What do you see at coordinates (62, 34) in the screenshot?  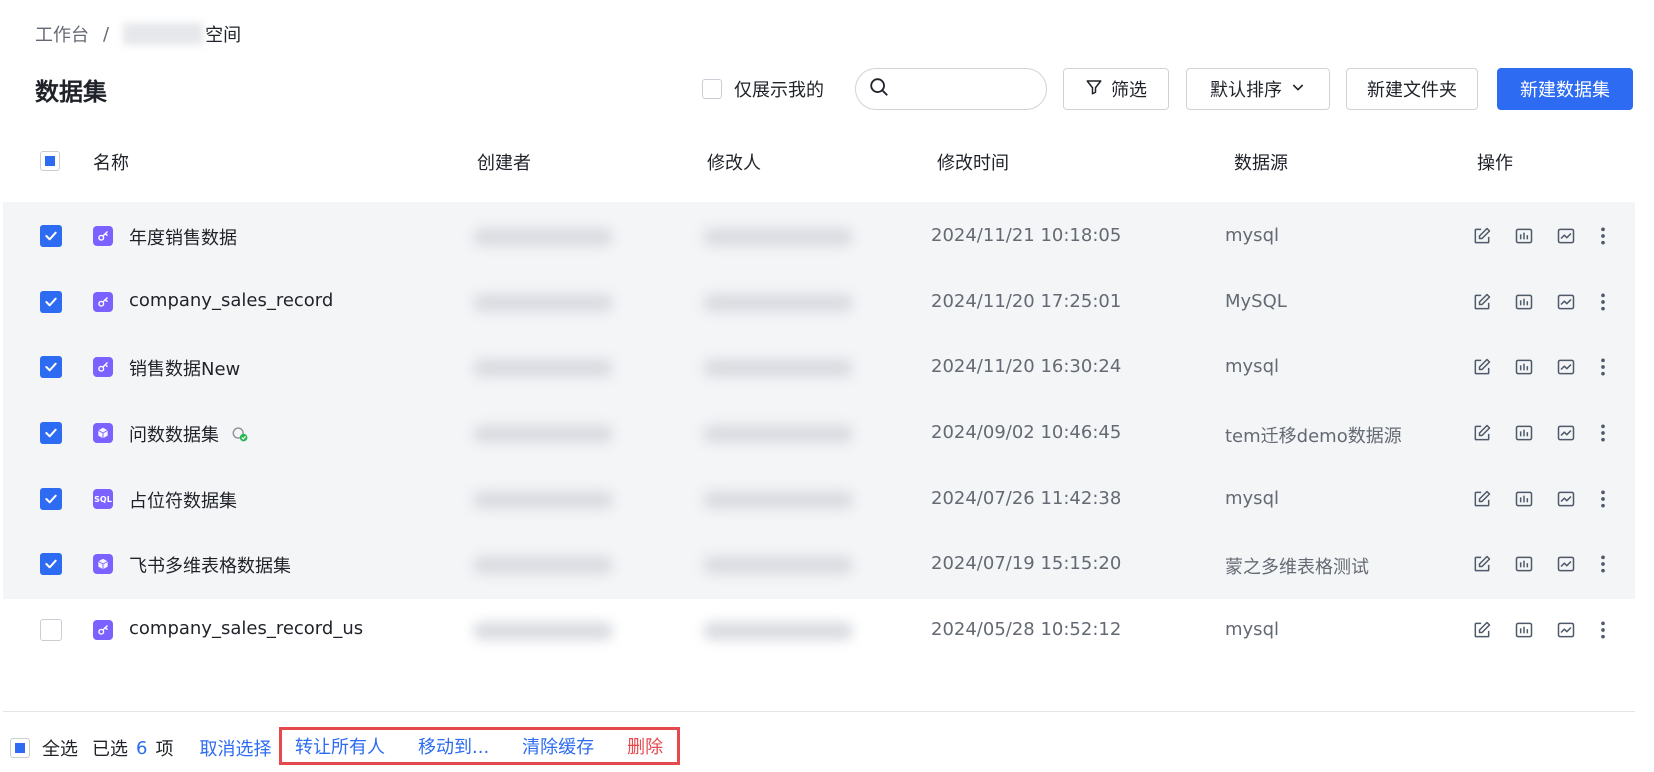 I see `breadcrumb-root: 工作台` at bounding box center [62, 34].